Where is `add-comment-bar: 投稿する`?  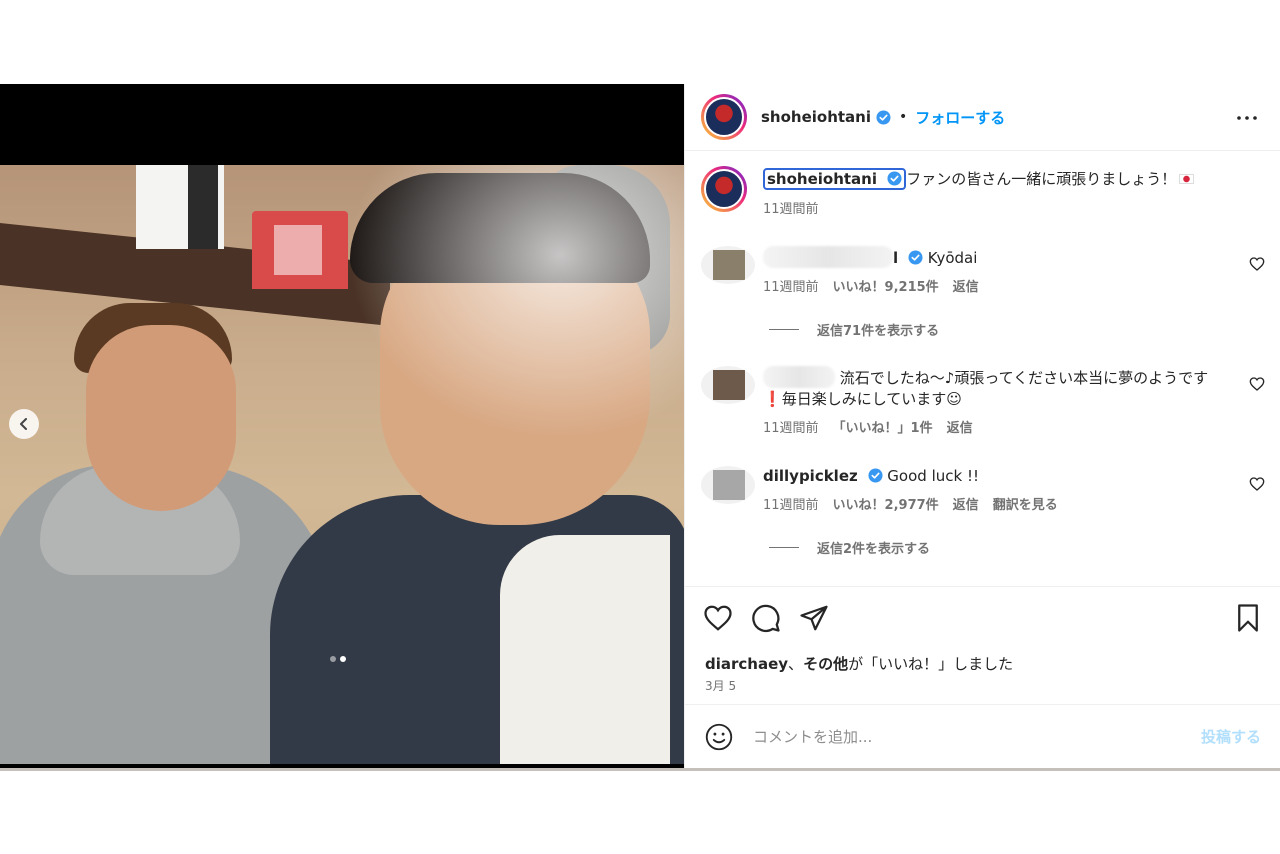 add-comment-bar: 投稿する is located at coordinates (982, 736).